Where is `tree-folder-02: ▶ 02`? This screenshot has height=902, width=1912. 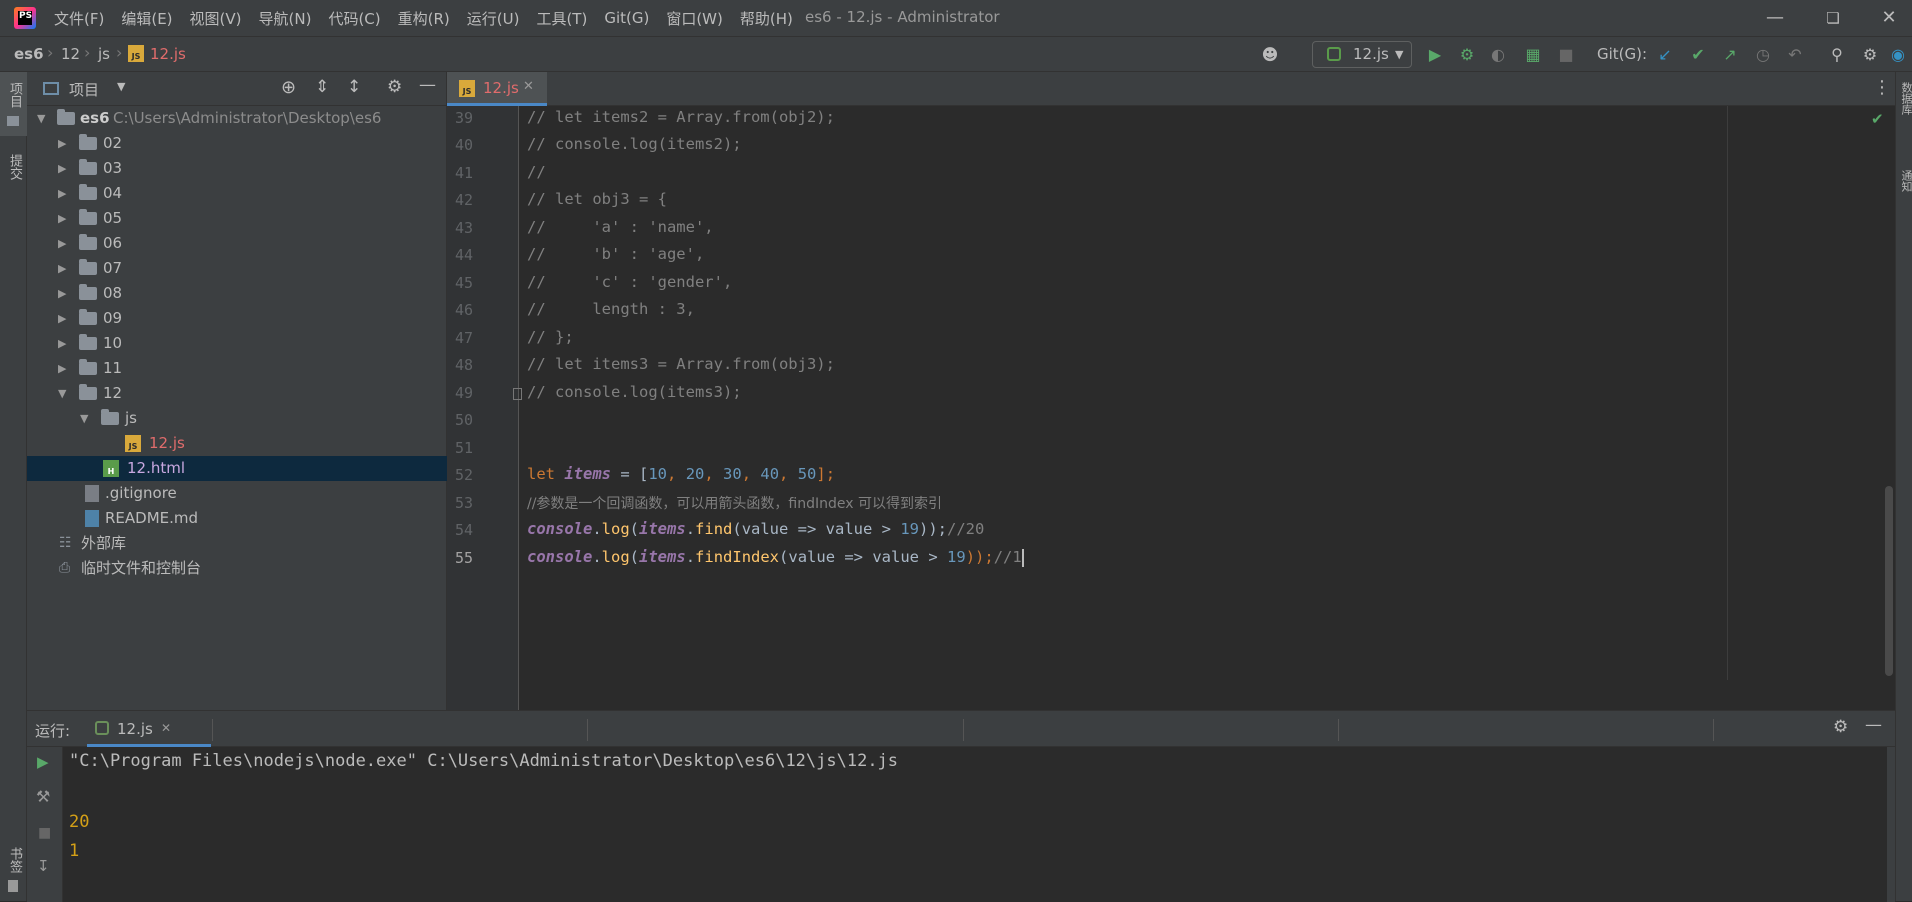 tree-folder-02: ▶ 02 is located at coordinates (237, 143).